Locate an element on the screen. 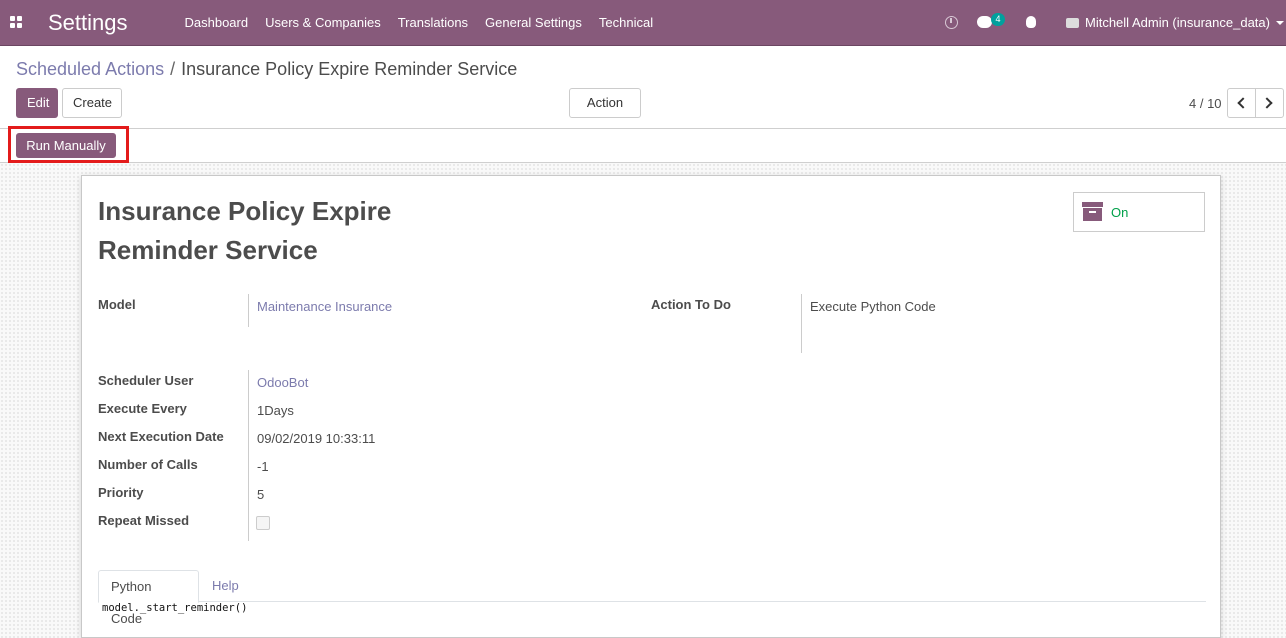 This screenshot has height=638, width=1286. number-of-calls-value: -1 is located at coordinates (263, 466).